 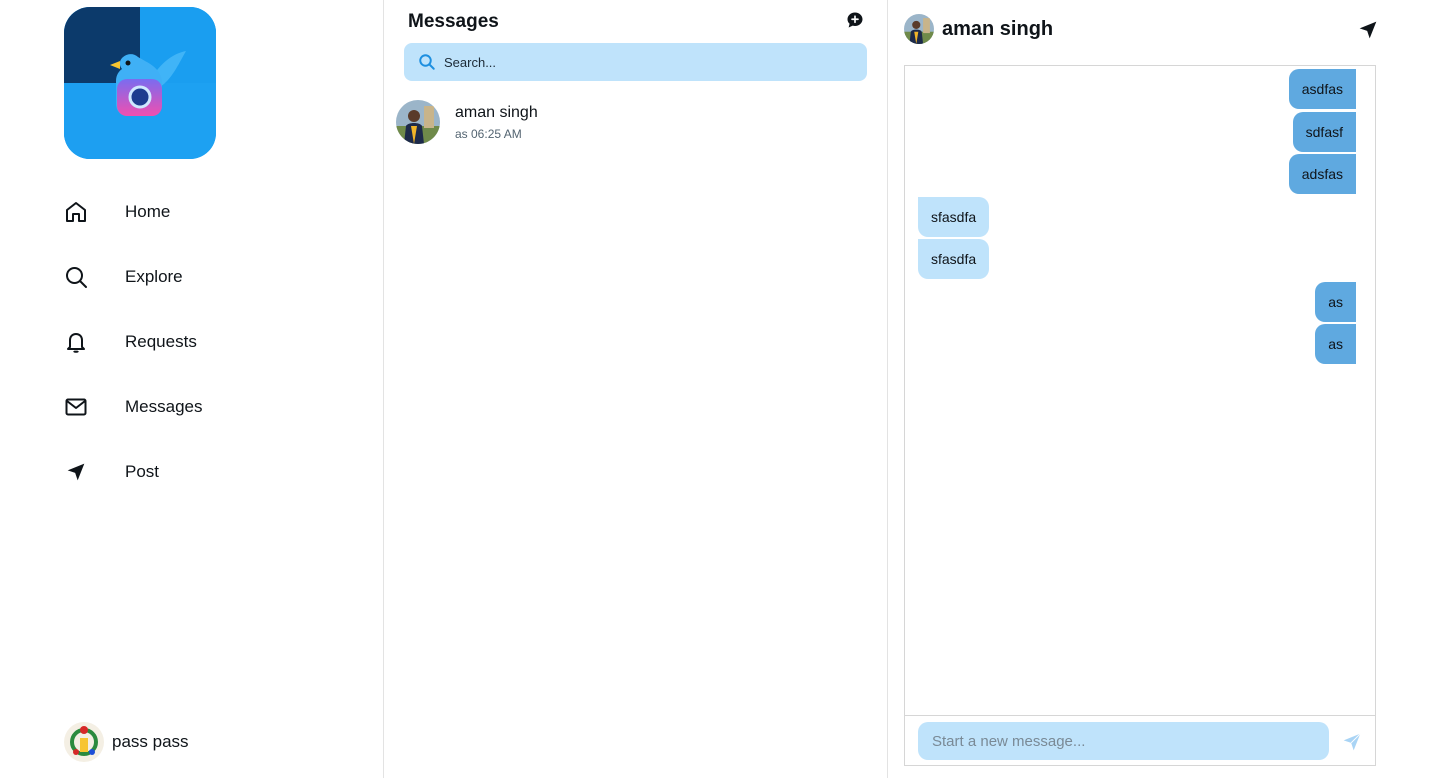 I want to click on main-nav: Home Explore Requests Messages Post, so click(x=214, y=341).